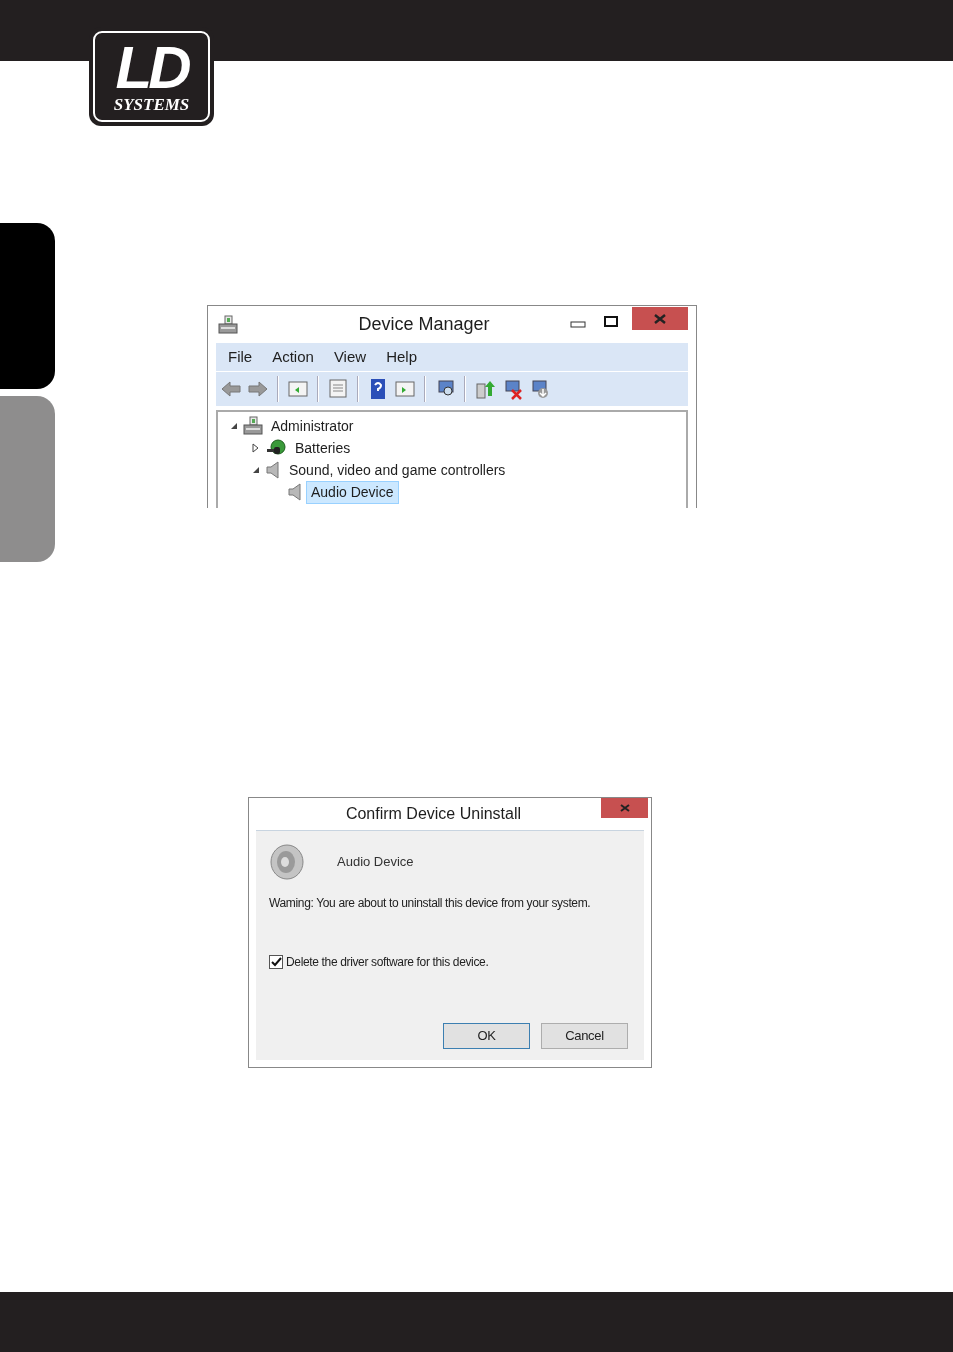 The height and width of the screenshot is (1352, 953). Describe the element at coordinates (486, 1036) in the screenshot. I see `dialog-button: OK` at that location.